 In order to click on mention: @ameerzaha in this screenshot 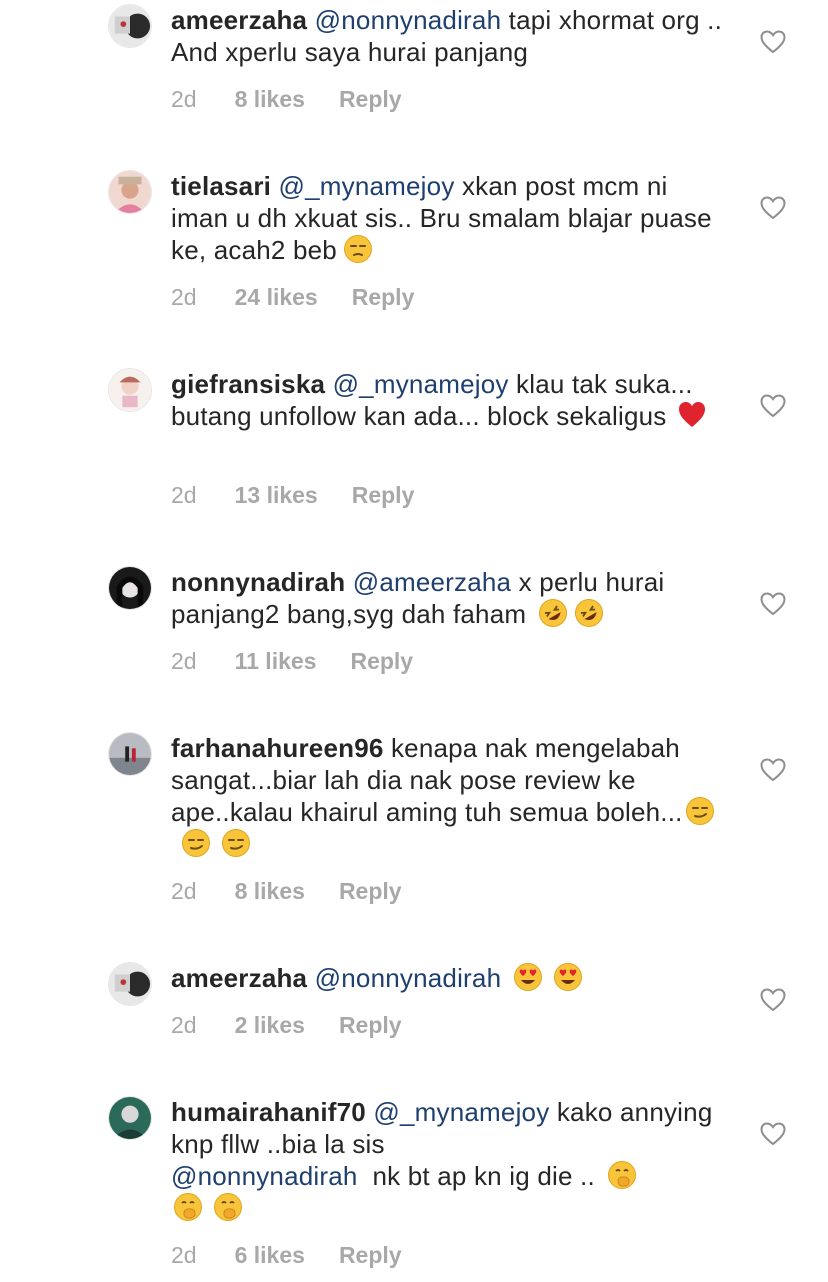, I will do `click(432, 582)`.